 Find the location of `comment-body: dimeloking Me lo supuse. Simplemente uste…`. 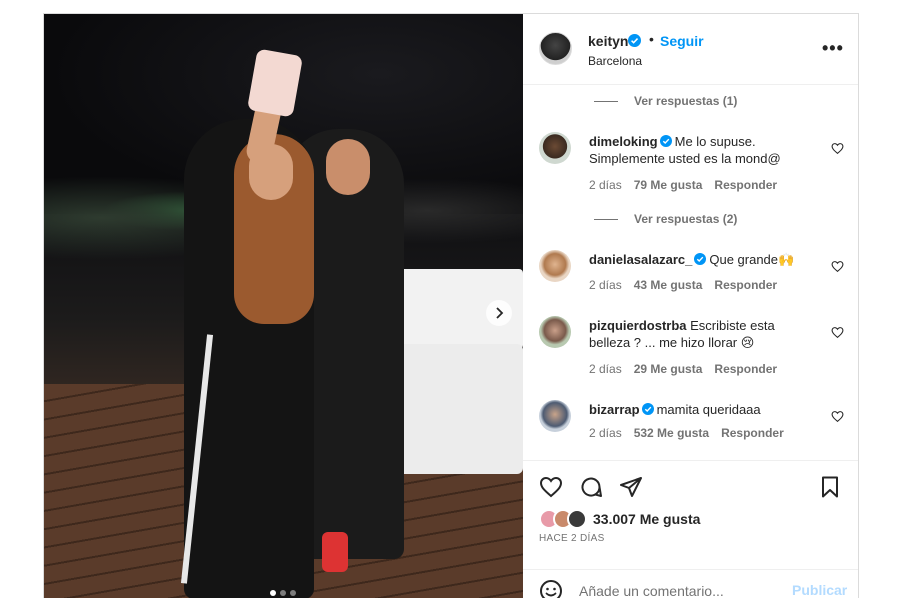

comment-body: dimeloking Me lo supuse. Simplemente uste… is located at coordinates (704, 150).